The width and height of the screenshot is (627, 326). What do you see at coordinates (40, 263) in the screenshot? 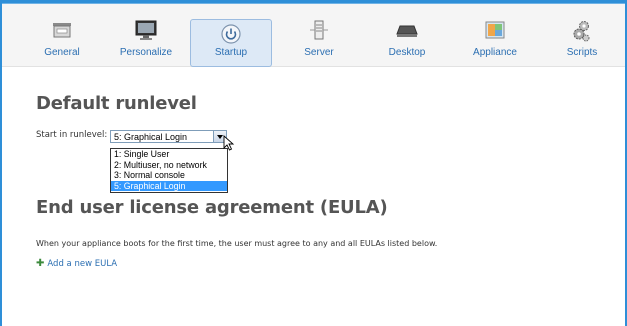
I see `plus-icon: ✚` at bounding box center [40, 263].